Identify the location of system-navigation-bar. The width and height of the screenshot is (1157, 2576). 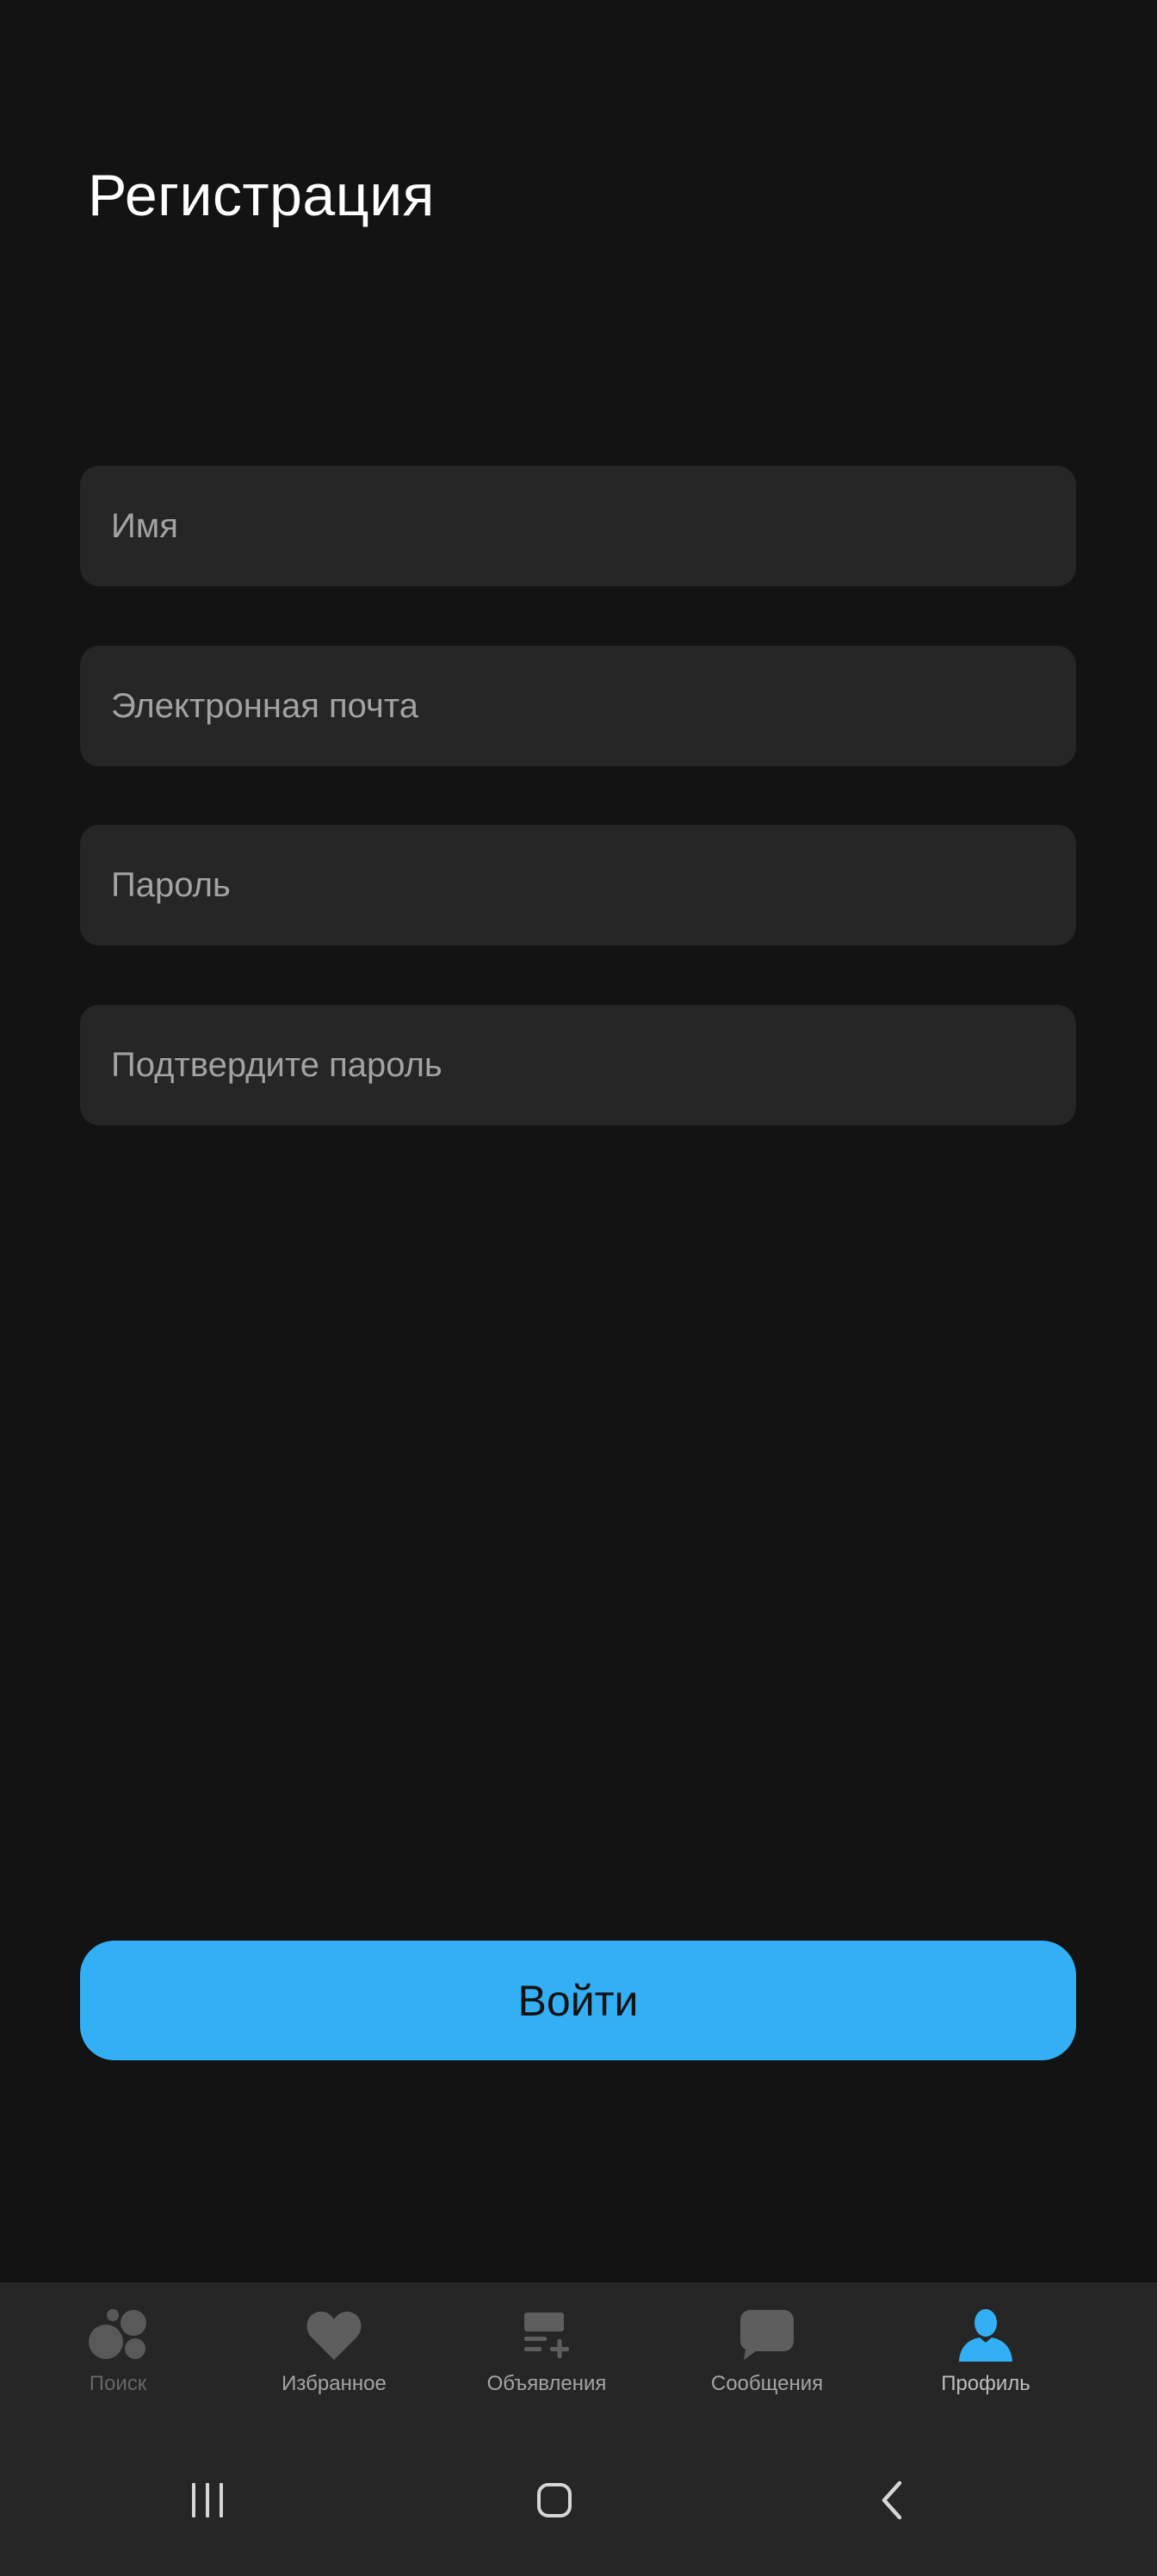
(579, 2505).